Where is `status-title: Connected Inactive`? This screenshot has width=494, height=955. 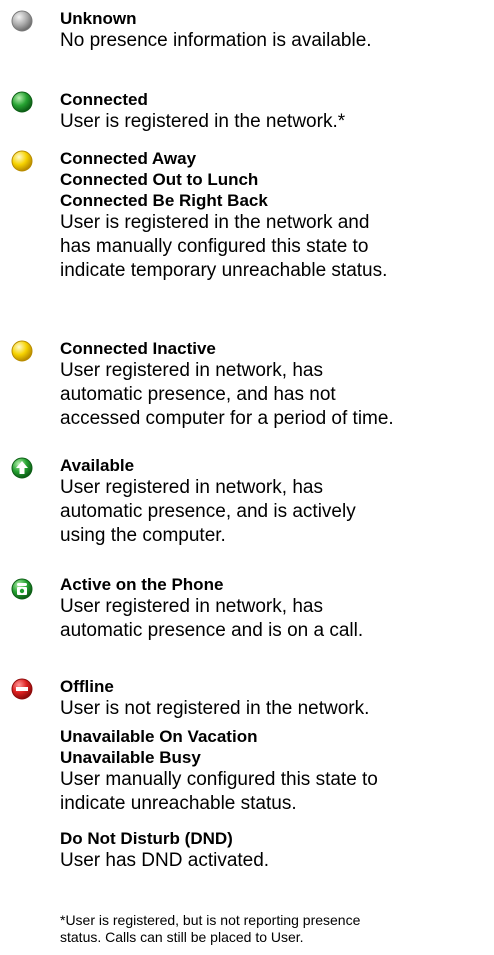
status-title: Connected Inactive is located at coordinates (138, 348).